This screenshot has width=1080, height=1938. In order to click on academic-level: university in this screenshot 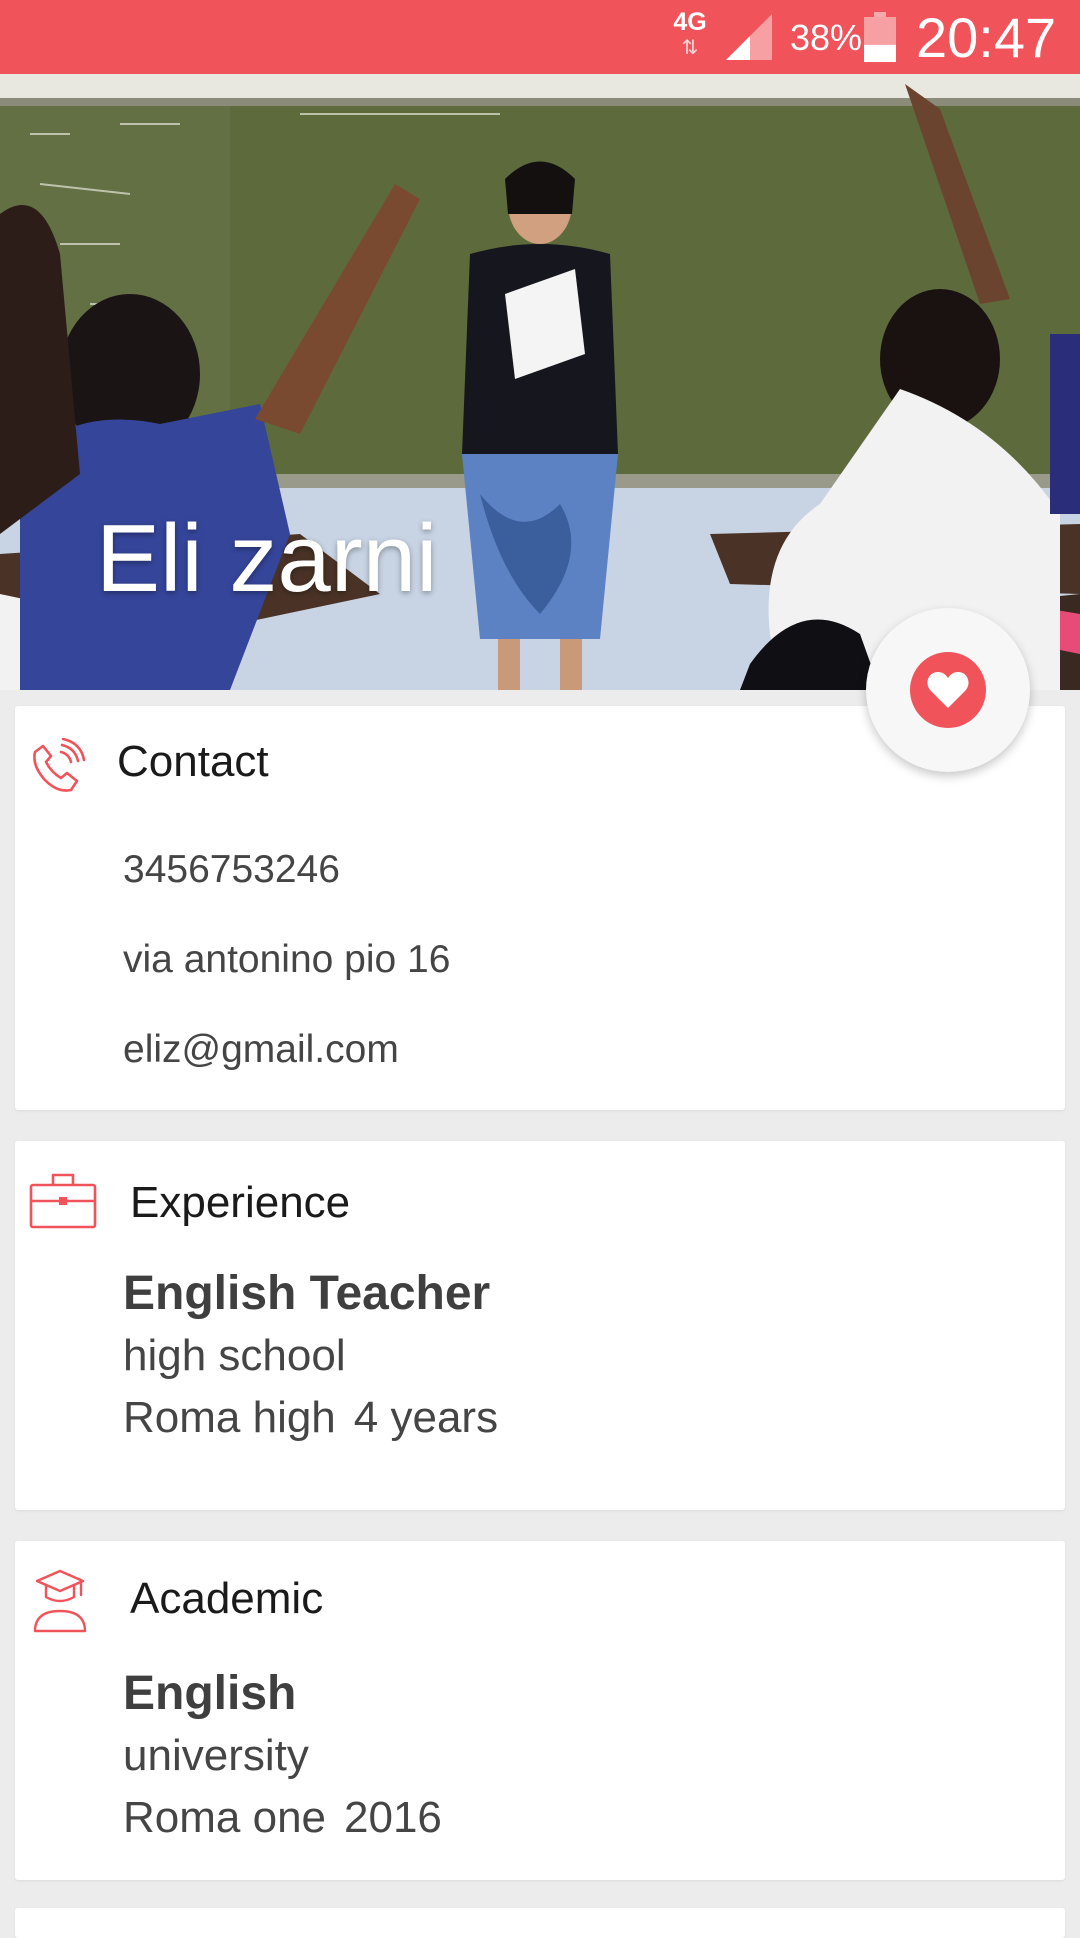, I will do `click(216, 1755)`.